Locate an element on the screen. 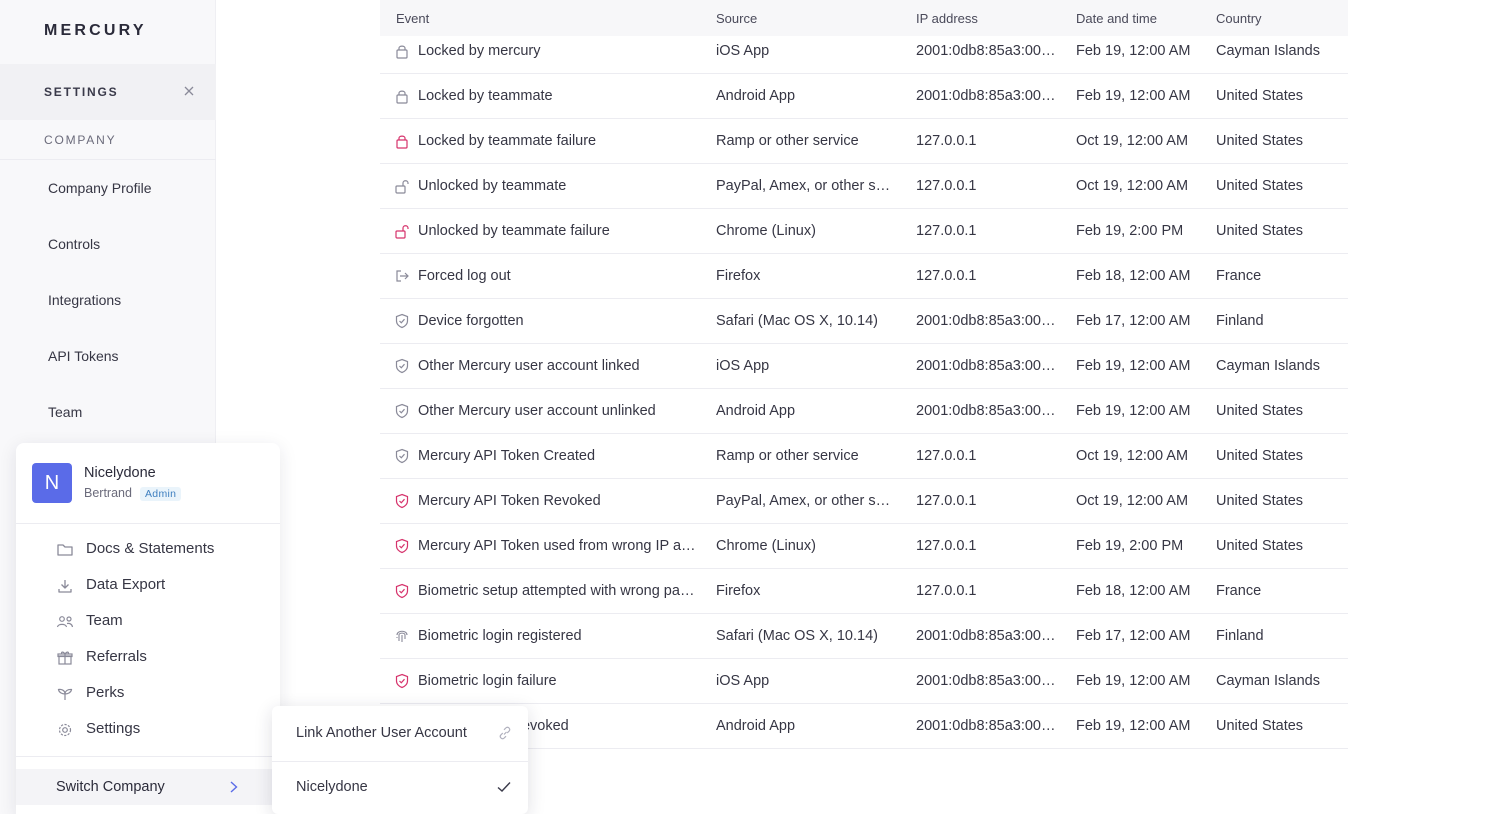  settings-header: SETTINGS is located at coordinates (108, 92).